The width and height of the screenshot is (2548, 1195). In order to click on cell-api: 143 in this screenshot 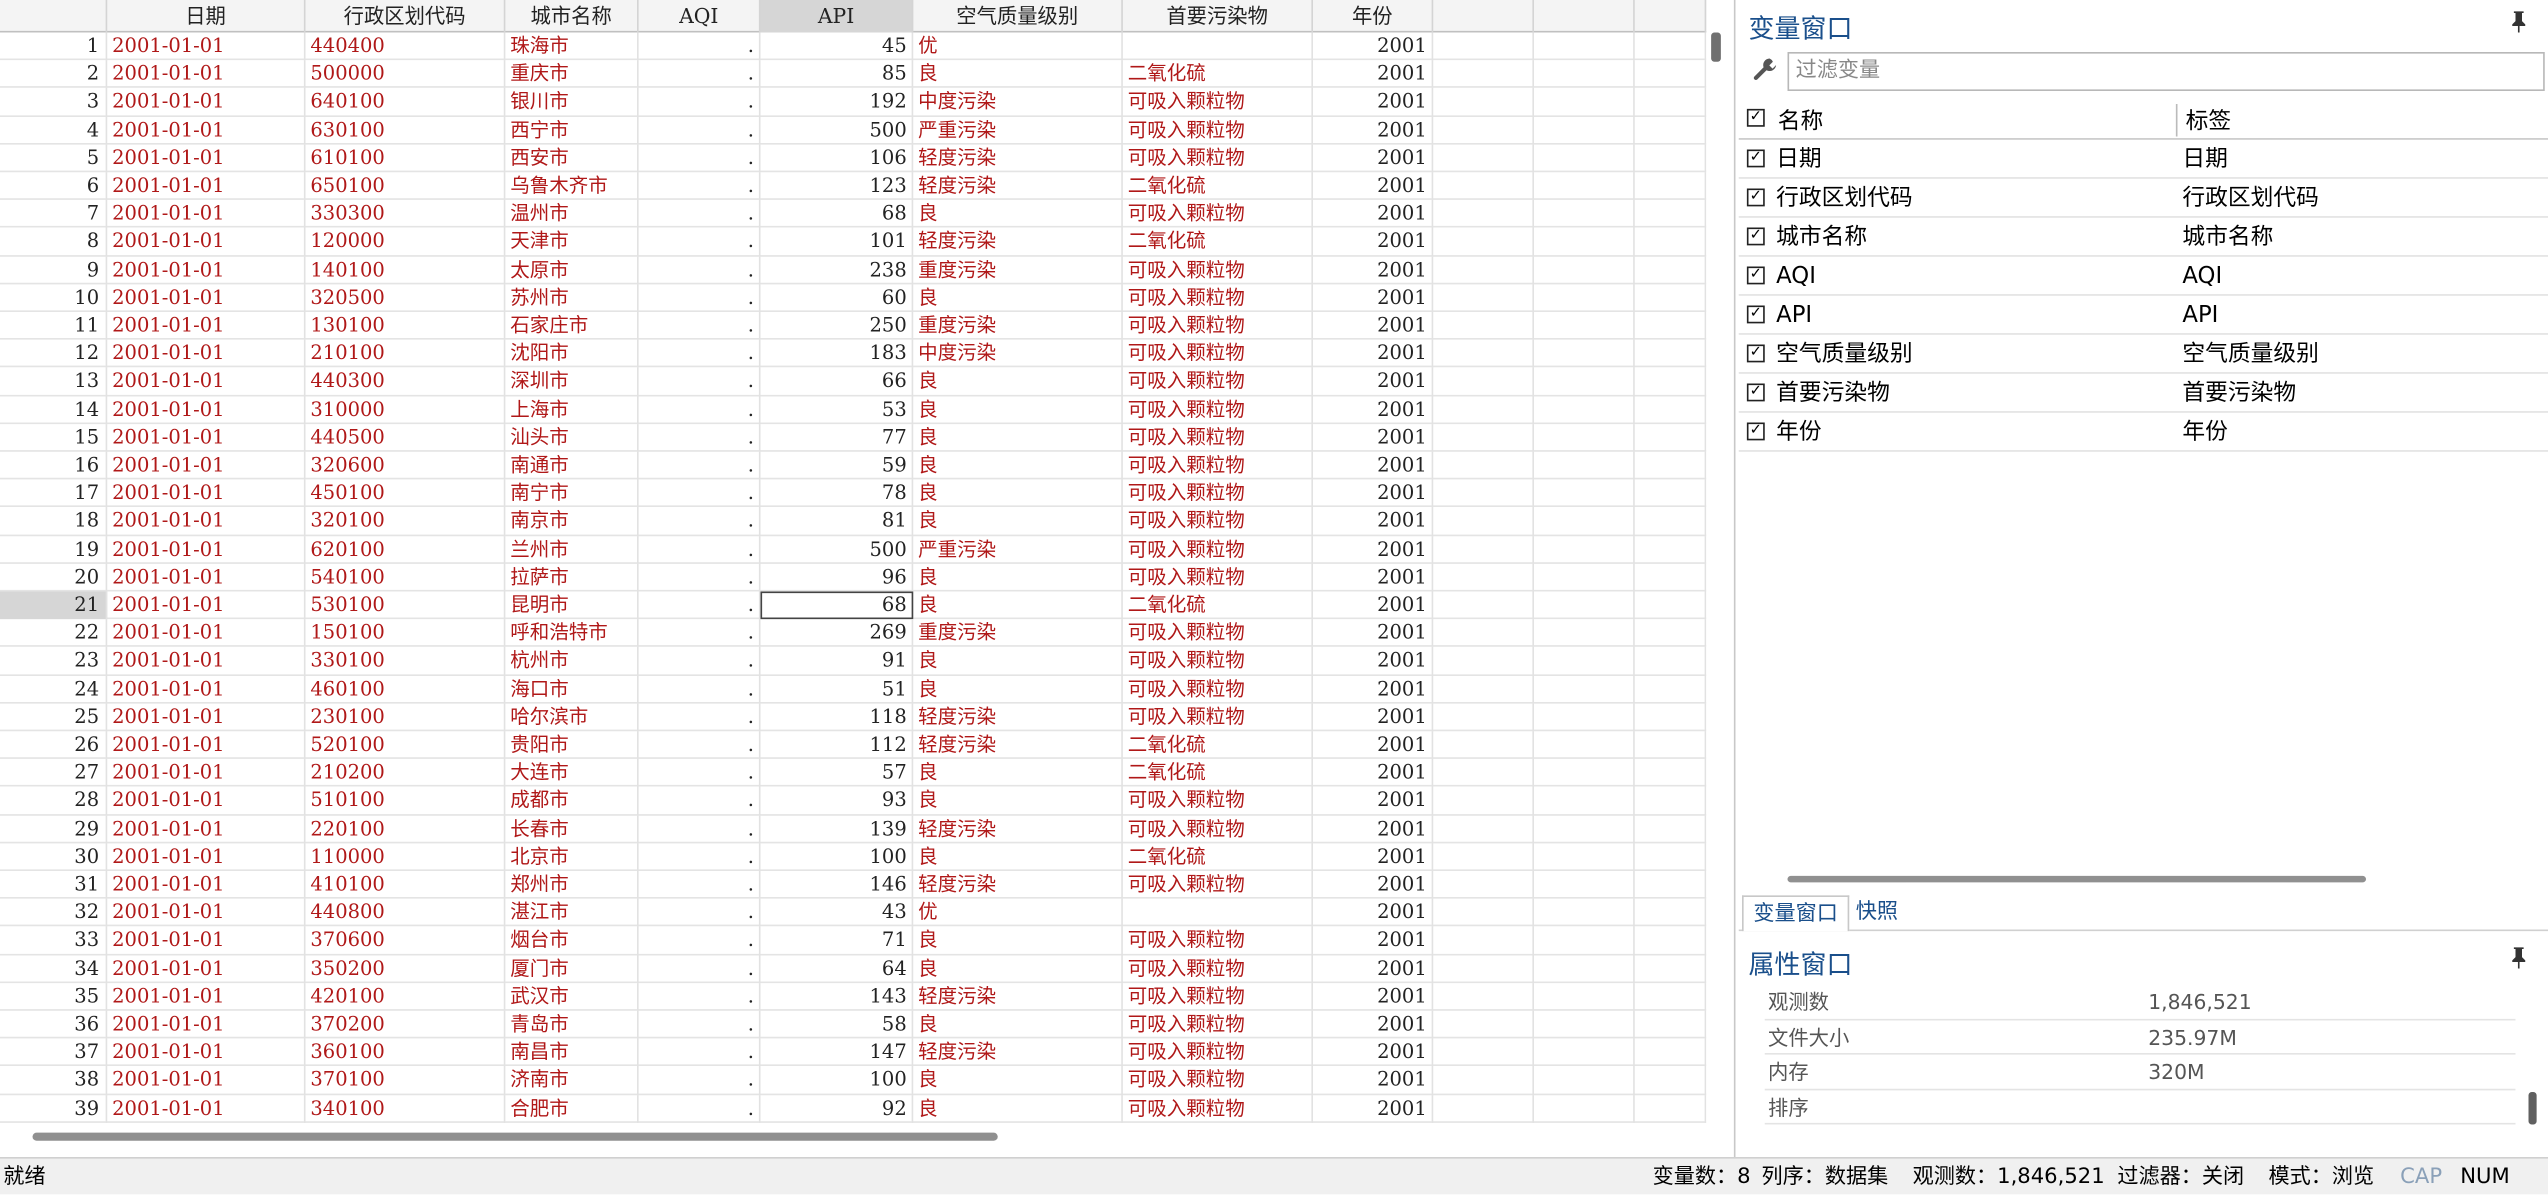, I will do `click(837, 996)`.